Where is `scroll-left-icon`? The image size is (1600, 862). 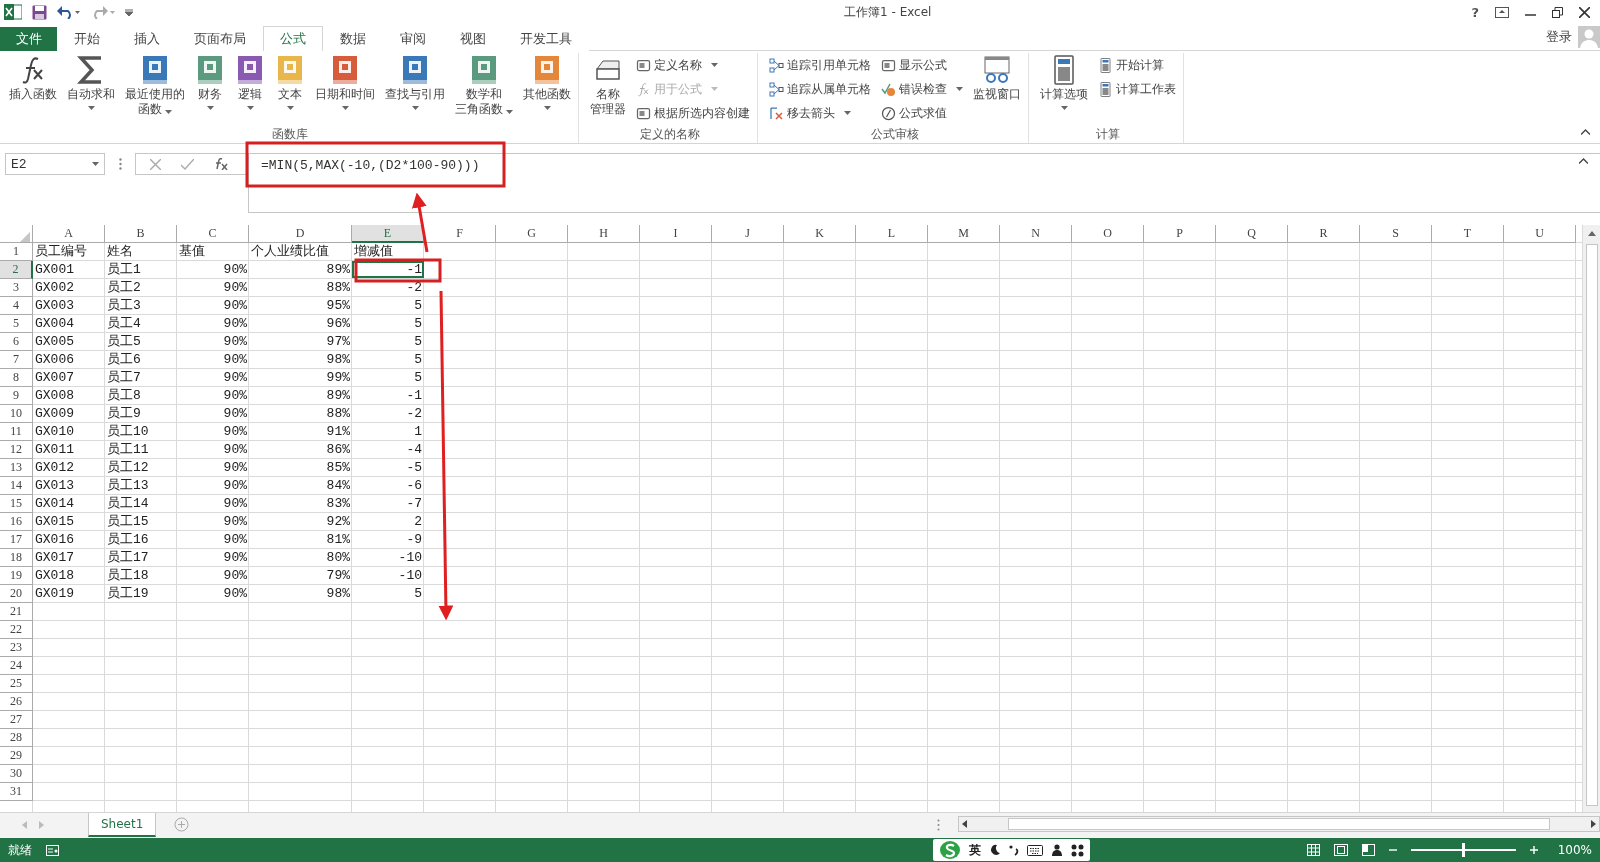 scroll-left-icon is located at coordinates (964, 824).